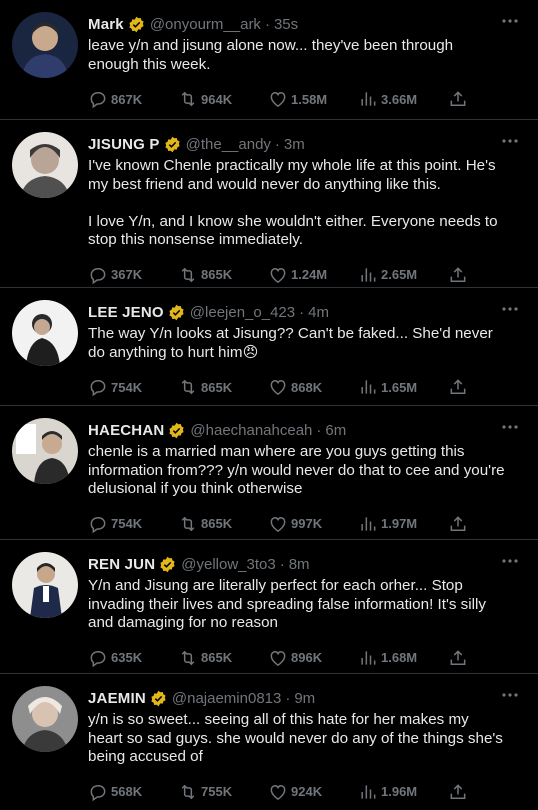  I want to click on display-name: HAECHAN, so click(126, 430).